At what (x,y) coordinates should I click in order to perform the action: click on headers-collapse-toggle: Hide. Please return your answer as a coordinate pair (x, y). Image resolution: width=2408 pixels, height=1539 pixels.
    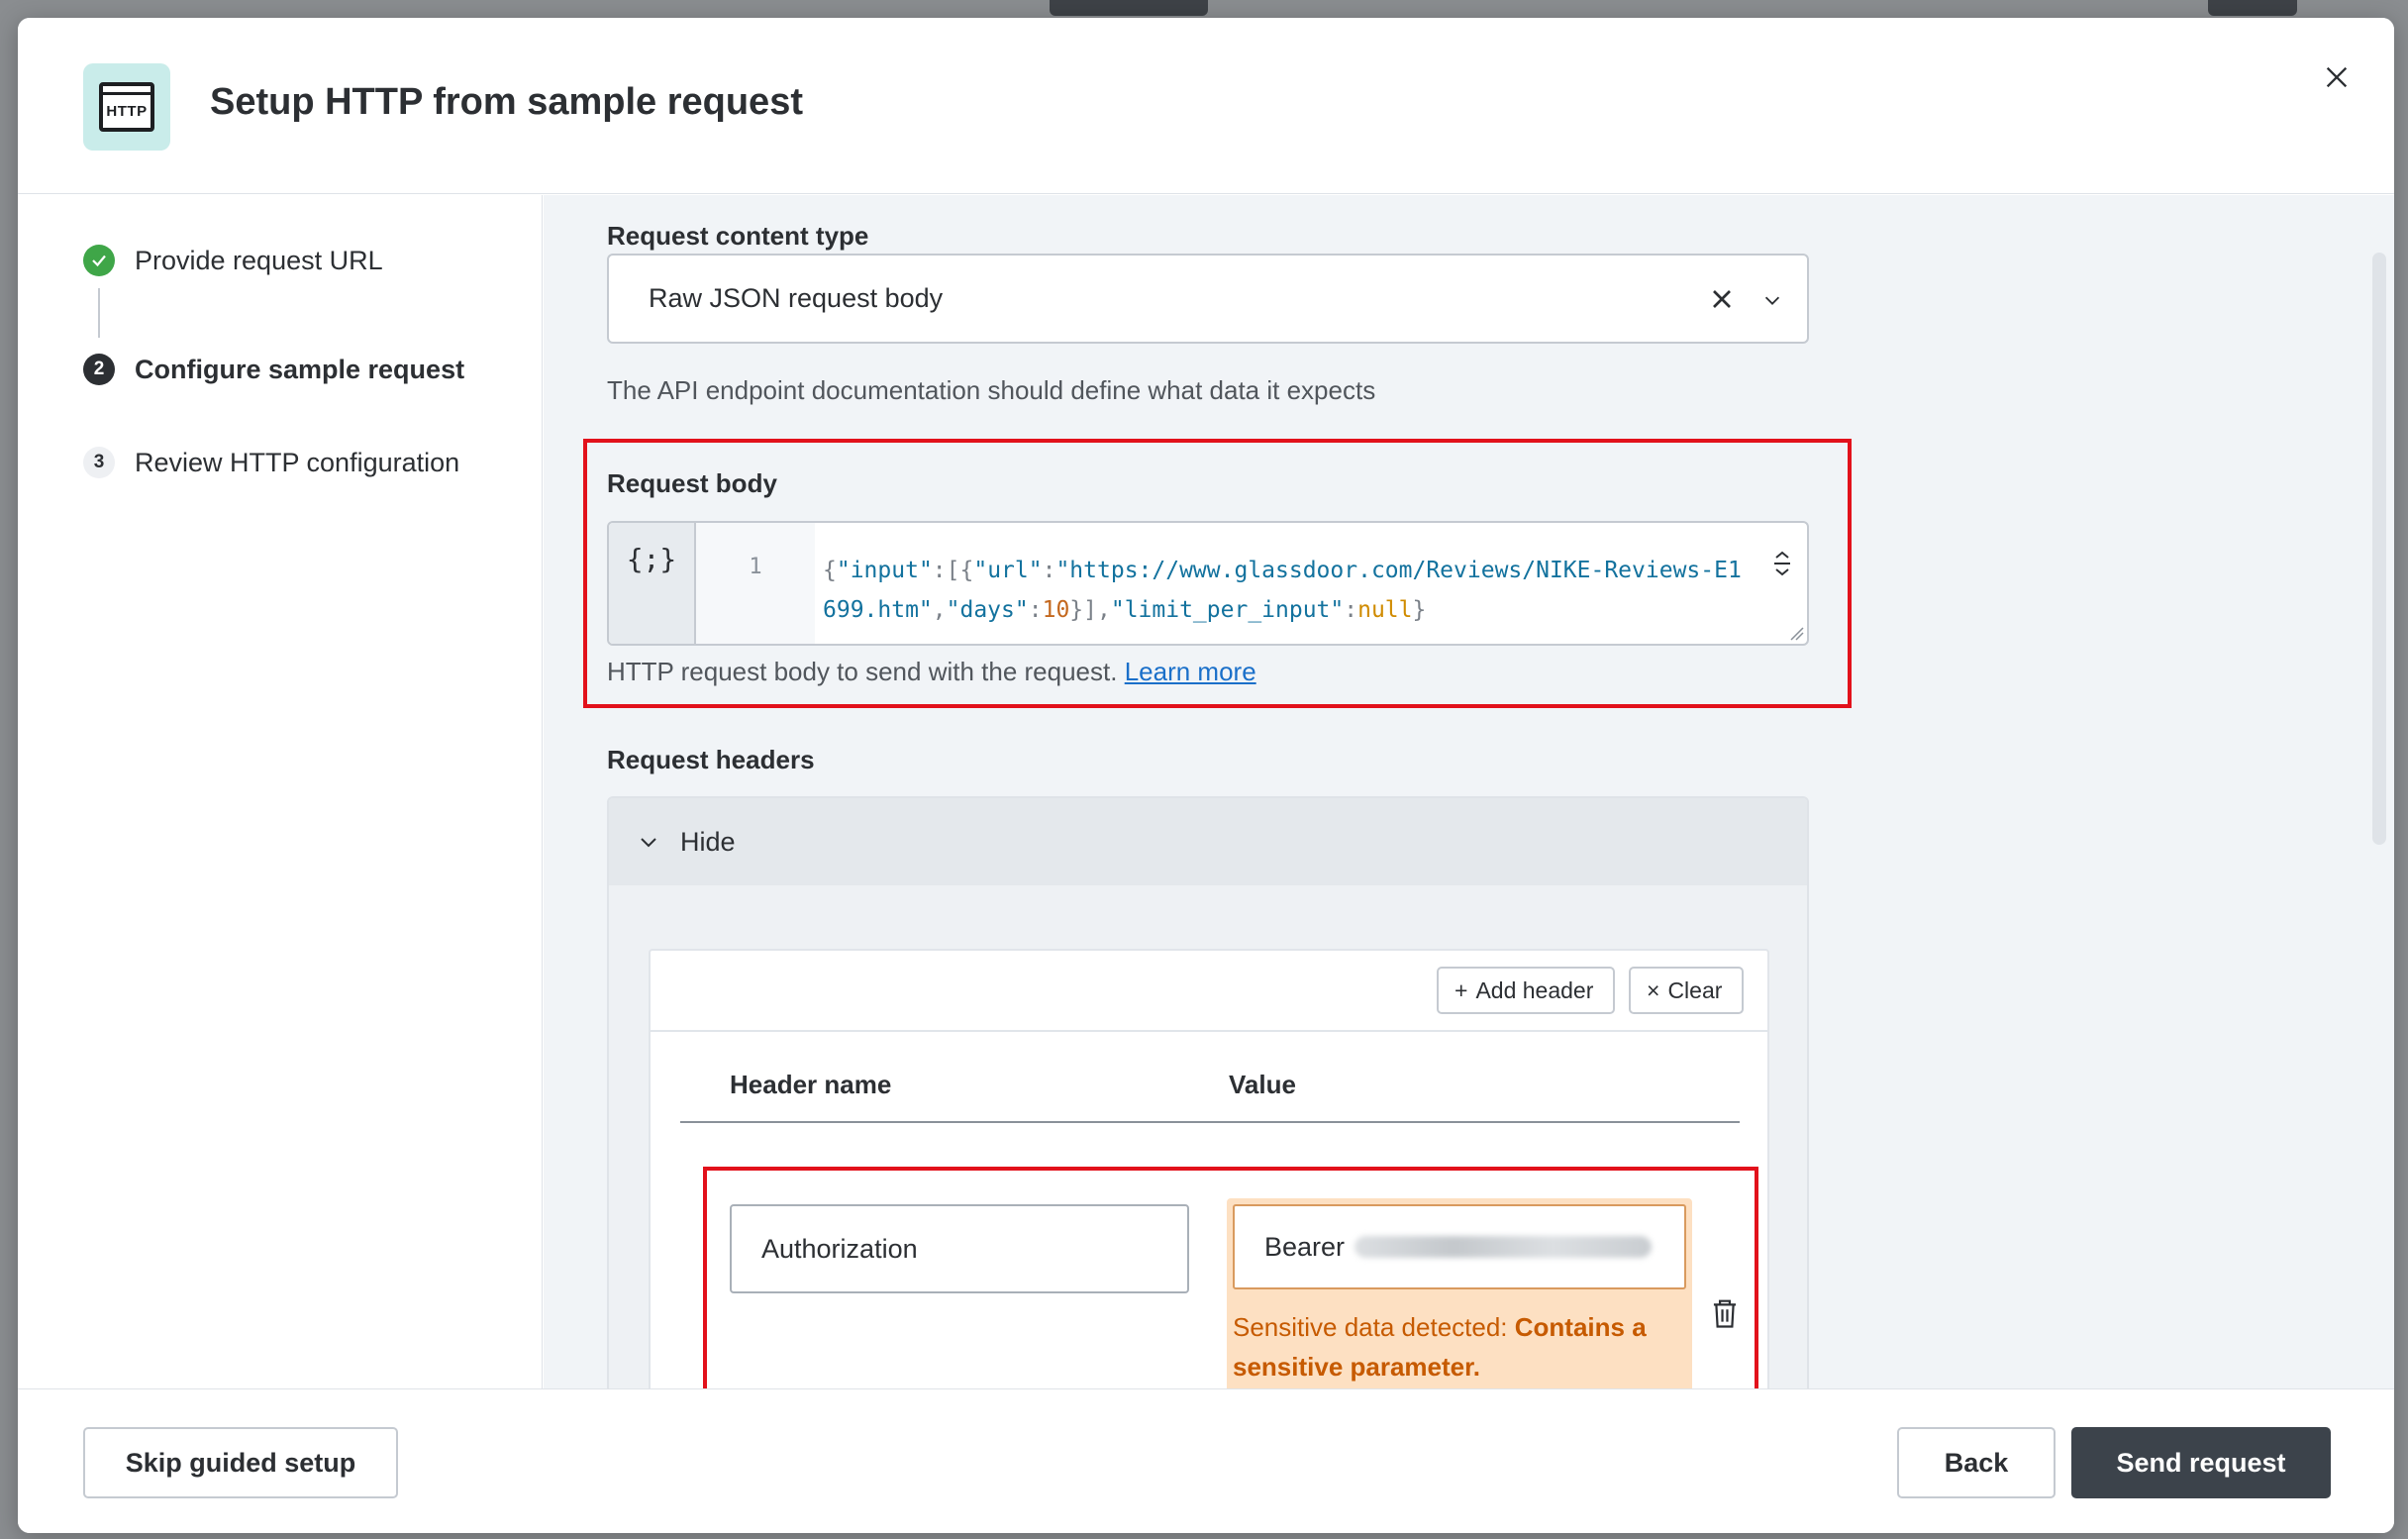
    Looking at the image, I should click on (1208, 841).